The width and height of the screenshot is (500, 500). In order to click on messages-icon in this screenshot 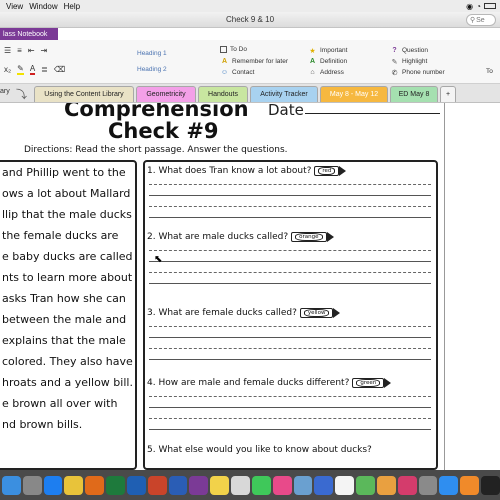, I will do `click(261, 485)`.